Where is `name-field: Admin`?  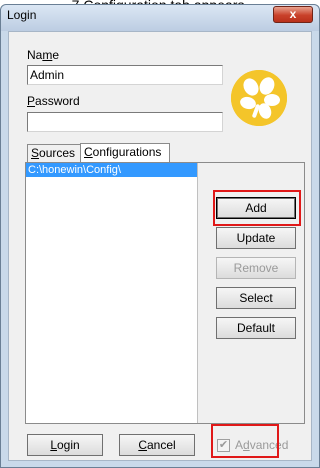
name-field: Admin is located at coordinates (125, 75).